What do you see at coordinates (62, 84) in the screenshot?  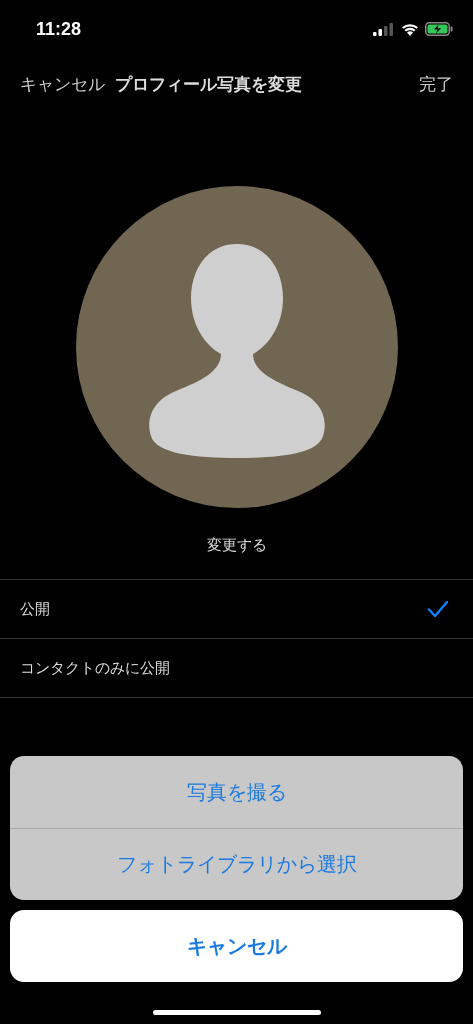 I see `cancel-button: キャンセル` at bounding box center [62, 84].